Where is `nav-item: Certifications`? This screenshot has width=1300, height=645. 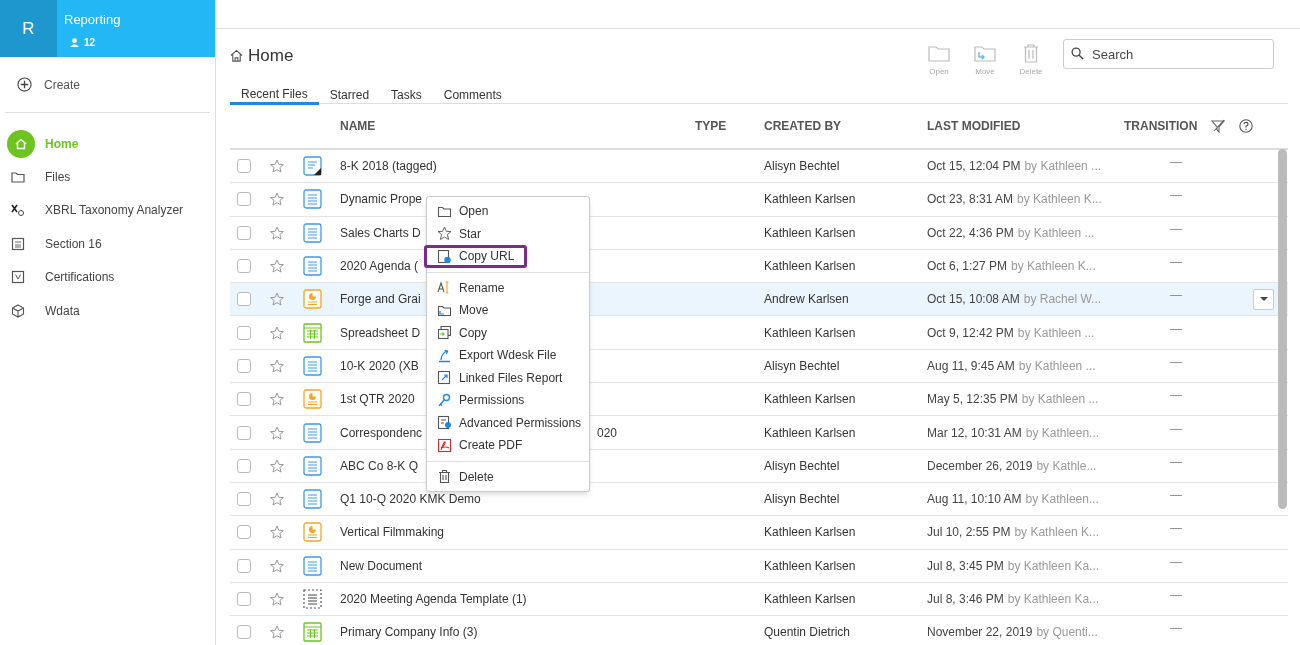 nav-item: Certifications is located at coordinates (80, 277).